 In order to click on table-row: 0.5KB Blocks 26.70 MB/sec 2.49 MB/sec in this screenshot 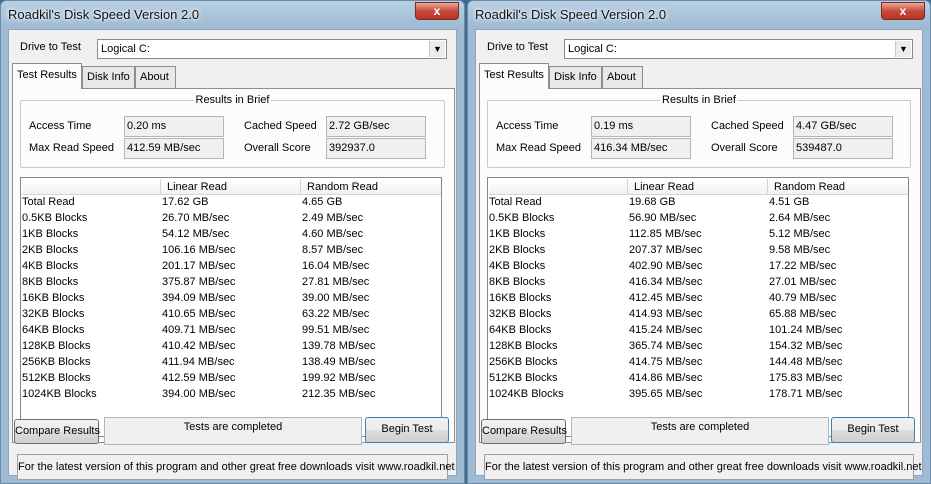, I will do `click(231, 219)`.